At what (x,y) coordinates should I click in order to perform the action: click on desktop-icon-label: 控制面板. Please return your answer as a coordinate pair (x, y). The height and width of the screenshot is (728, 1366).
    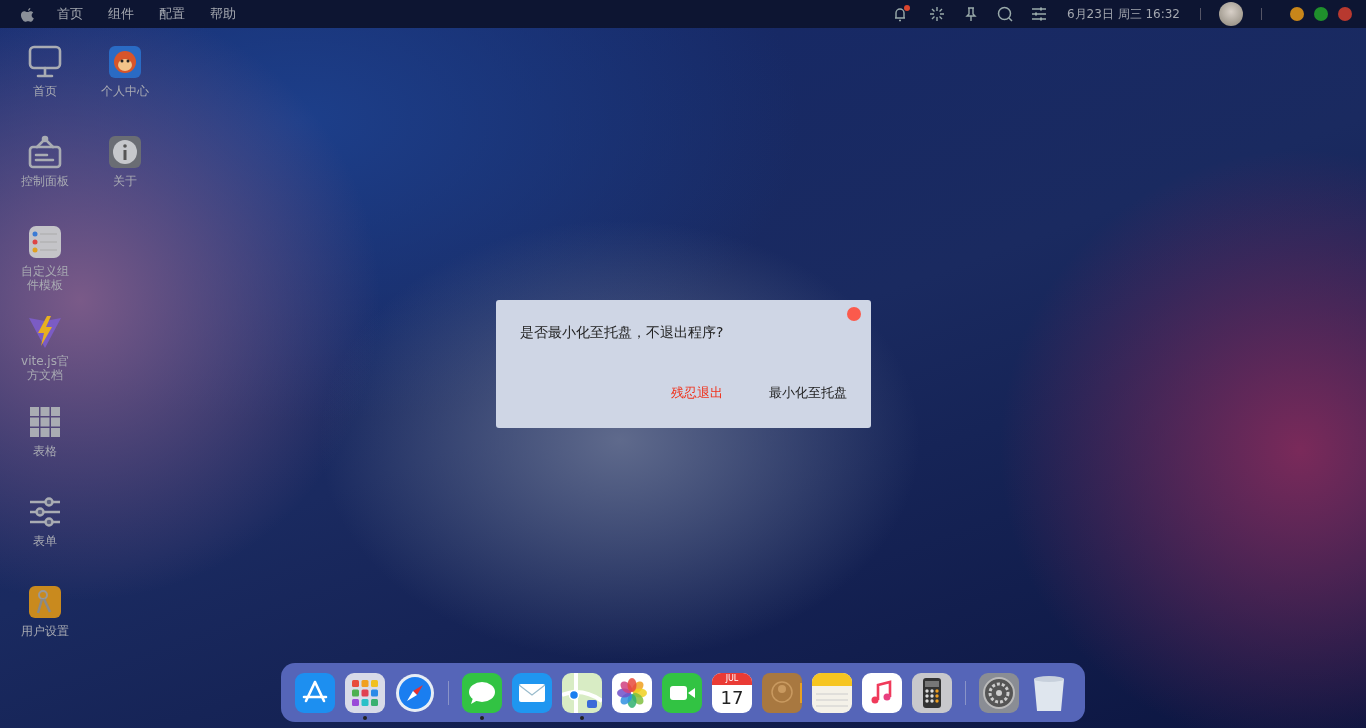
    Looking at the image, I should click on (45, 181).